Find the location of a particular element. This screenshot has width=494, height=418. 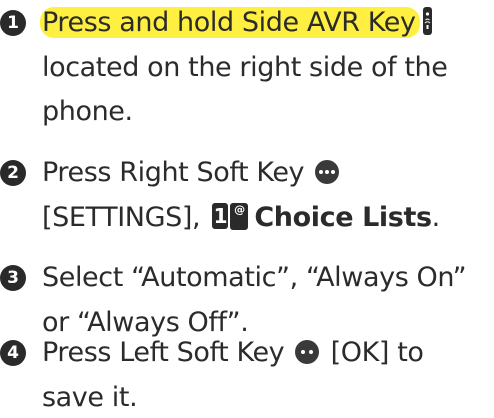

step-2-line-1: Press Right Soft Key is located at coordinates (192, 173).